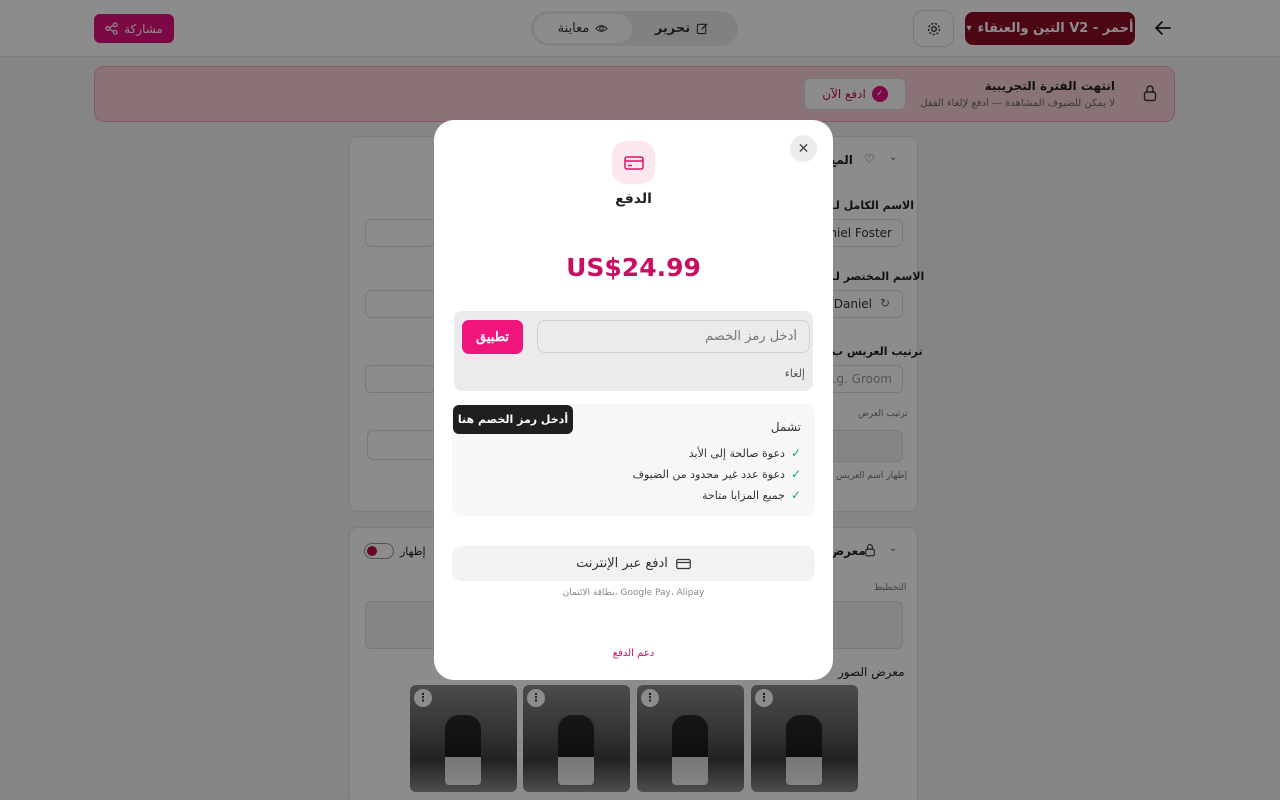 Image resolution: width=1280 pixels, height=800 pixels. Describe the element at coordinates (622, 563) in the screenshot. I see `pay-online-label: ادفع عبر الإنترنت` at that location.